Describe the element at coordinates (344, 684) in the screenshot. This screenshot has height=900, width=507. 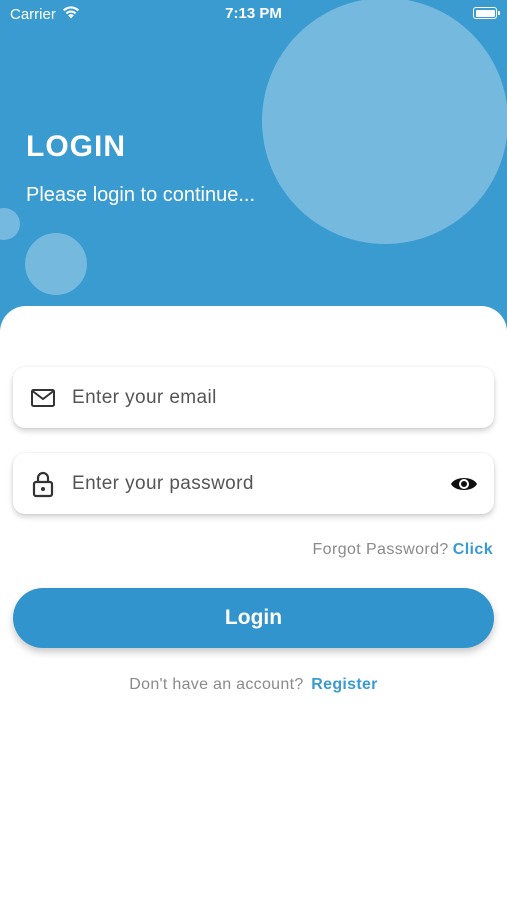
I see `register-link: Register` at that location.